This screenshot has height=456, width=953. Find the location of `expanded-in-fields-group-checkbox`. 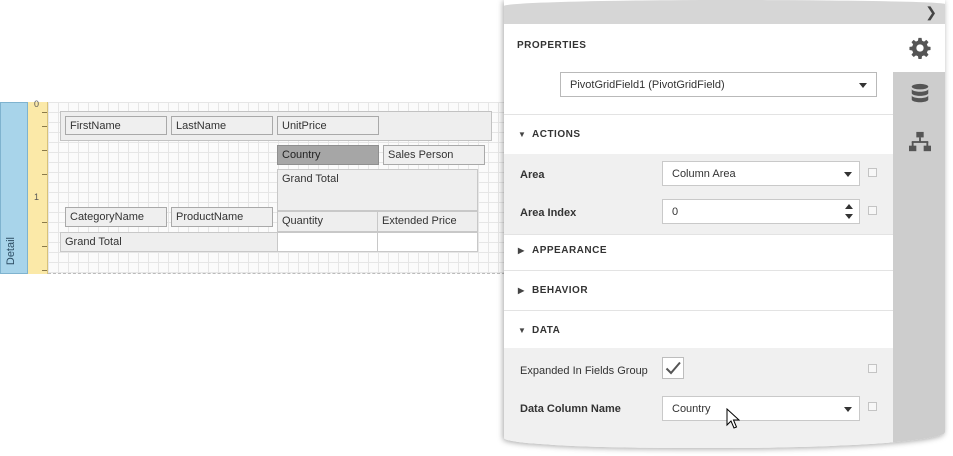

expanded-in-fields-group-checkbox is located at coordinates (673, 368).